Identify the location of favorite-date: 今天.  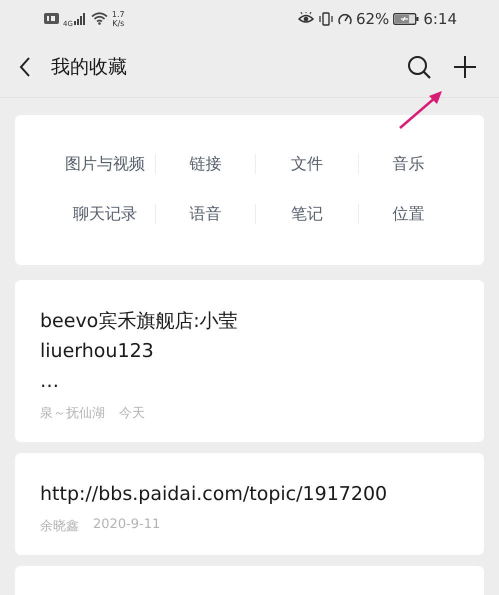
(132, 413).